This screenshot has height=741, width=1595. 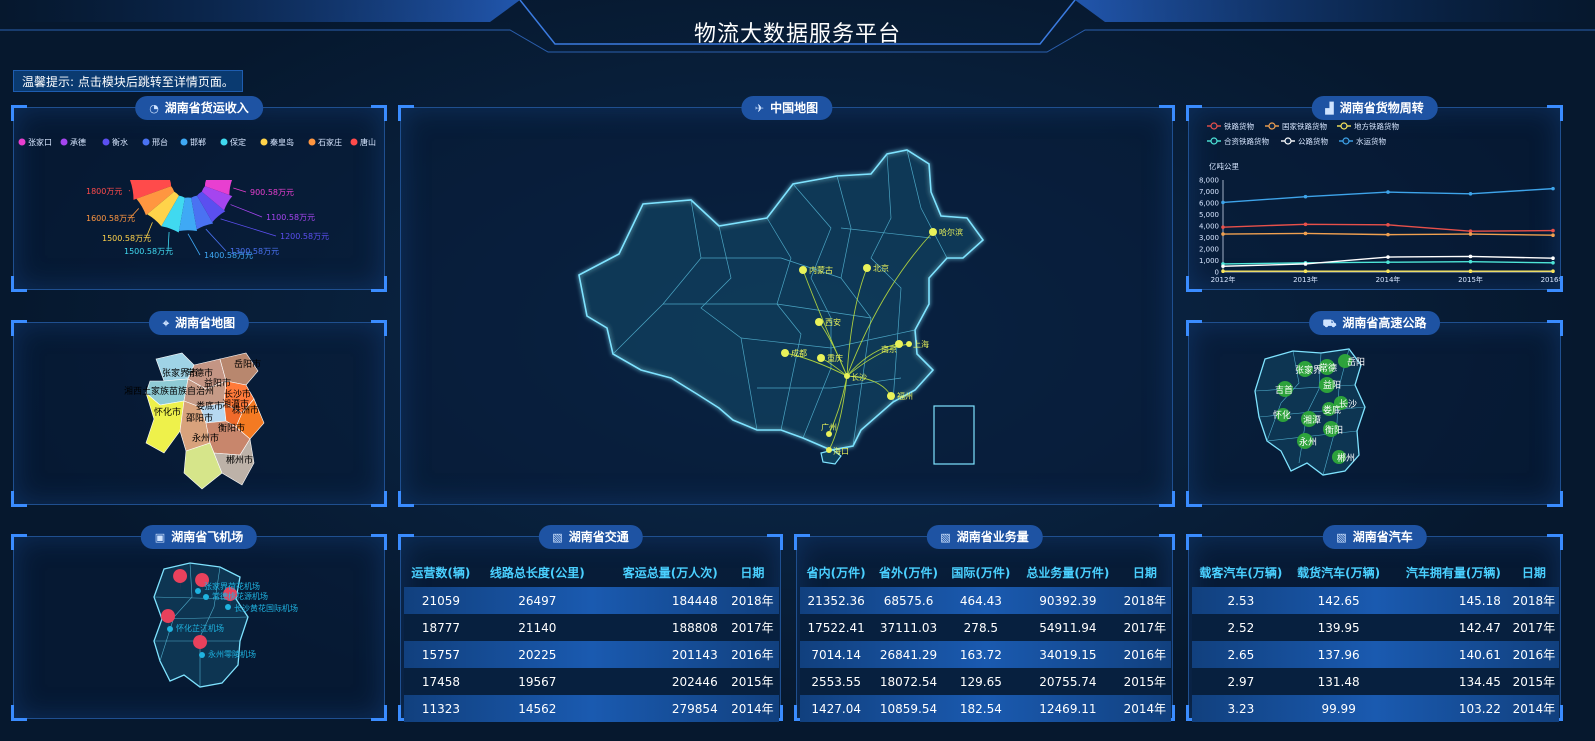 What do you see at coordinates (984, 537) in the screenshot?
I see `panel-title: ▧ 湖南省业务量` at bounding box center [984, 537].